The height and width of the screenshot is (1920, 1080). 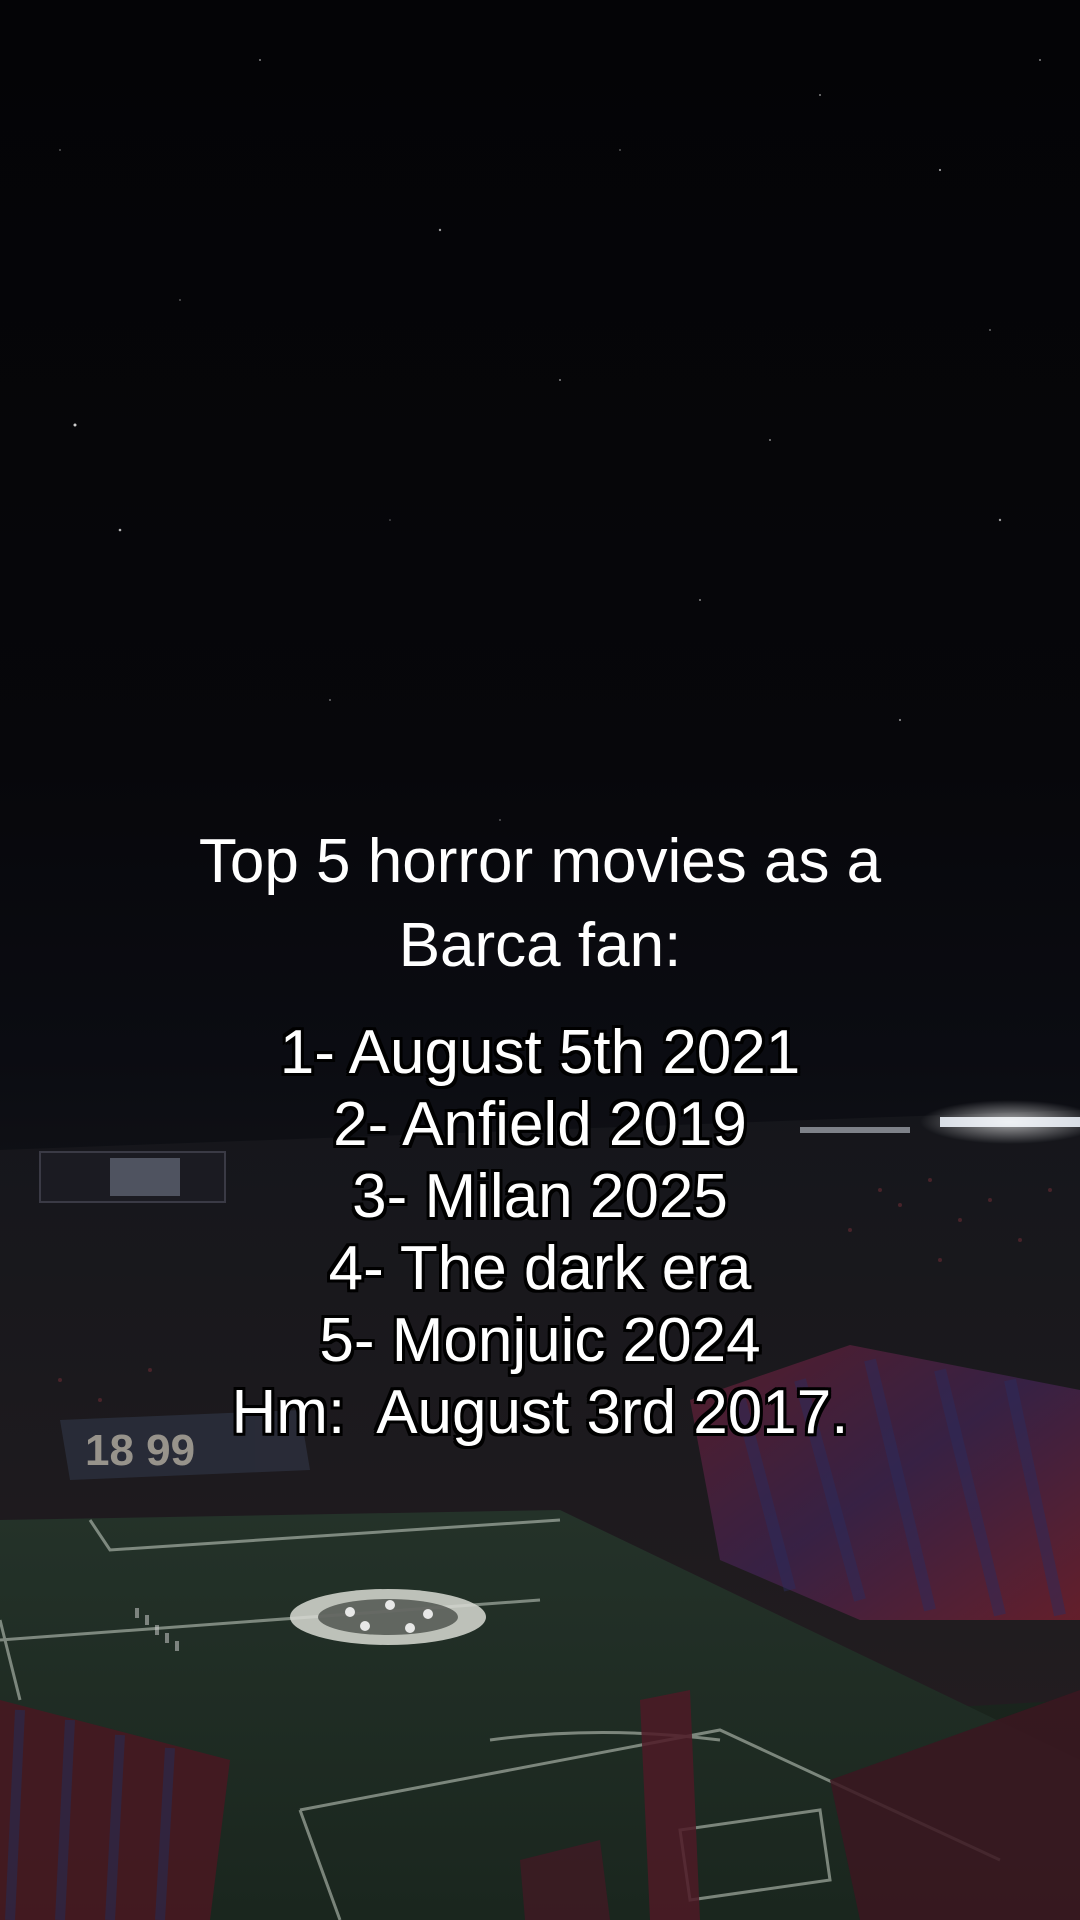 What do you see at coordinates (540, 861) in the screenshot?
I see `caption-title-line-1: Top 5 horror movies as a` at bounding box center [540, 861].